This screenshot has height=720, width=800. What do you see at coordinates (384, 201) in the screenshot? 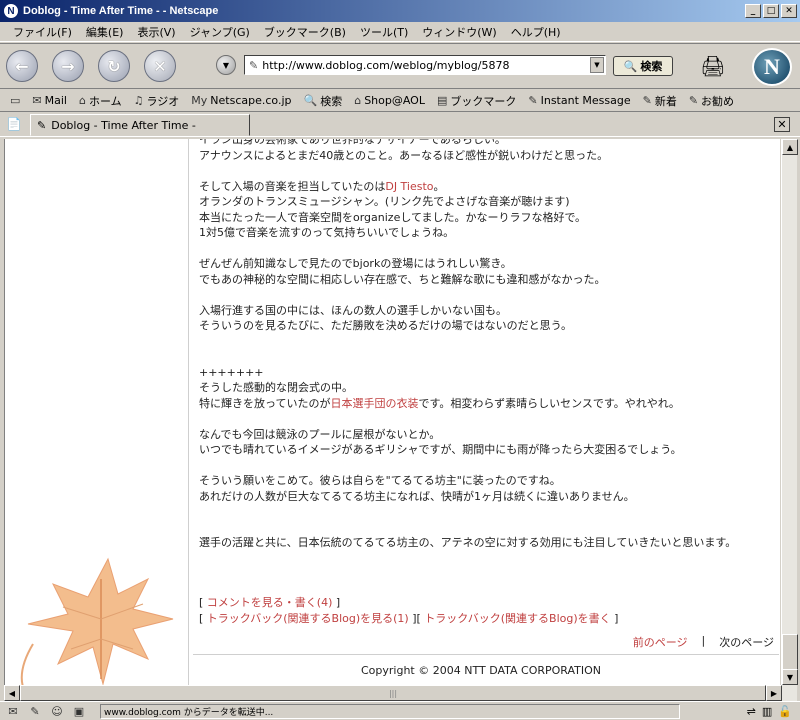
I see `article-line: オランダのトランスミュージシャン。(リンク先でよさげな音楽が聴けます)` at bounding box center [384, 201].